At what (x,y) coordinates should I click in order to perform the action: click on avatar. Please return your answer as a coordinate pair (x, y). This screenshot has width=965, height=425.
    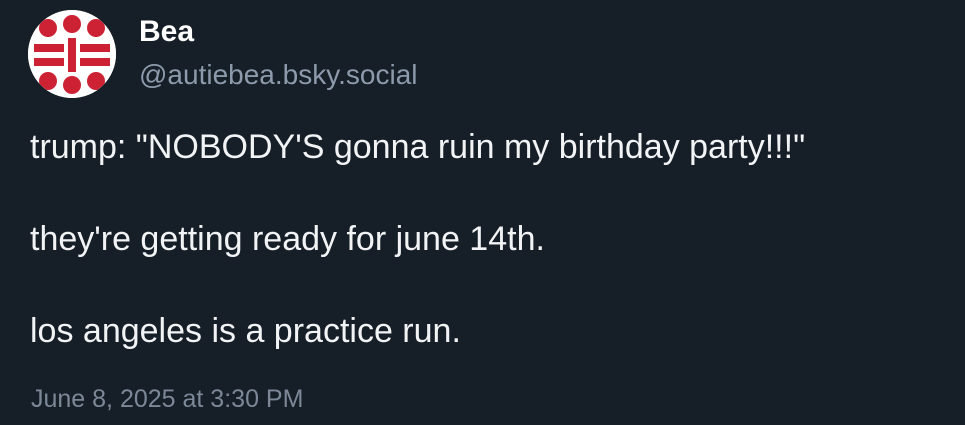
    Looking at the image, I should click on (72, 54).